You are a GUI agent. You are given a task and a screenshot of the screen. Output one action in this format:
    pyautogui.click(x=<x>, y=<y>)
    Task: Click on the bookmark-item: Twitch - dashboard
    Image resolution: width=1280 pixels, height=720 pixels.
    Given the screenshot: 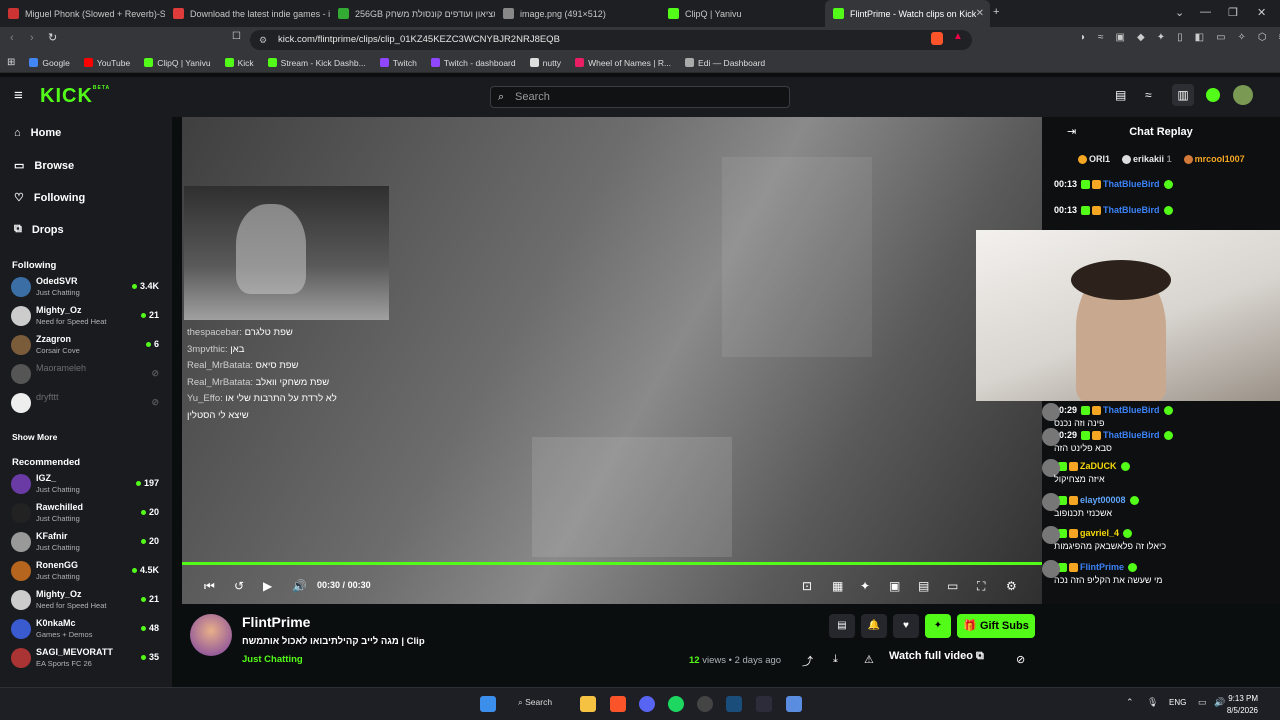 What is the action you would take?
    pyautogui.click(x=473, y=63)
    